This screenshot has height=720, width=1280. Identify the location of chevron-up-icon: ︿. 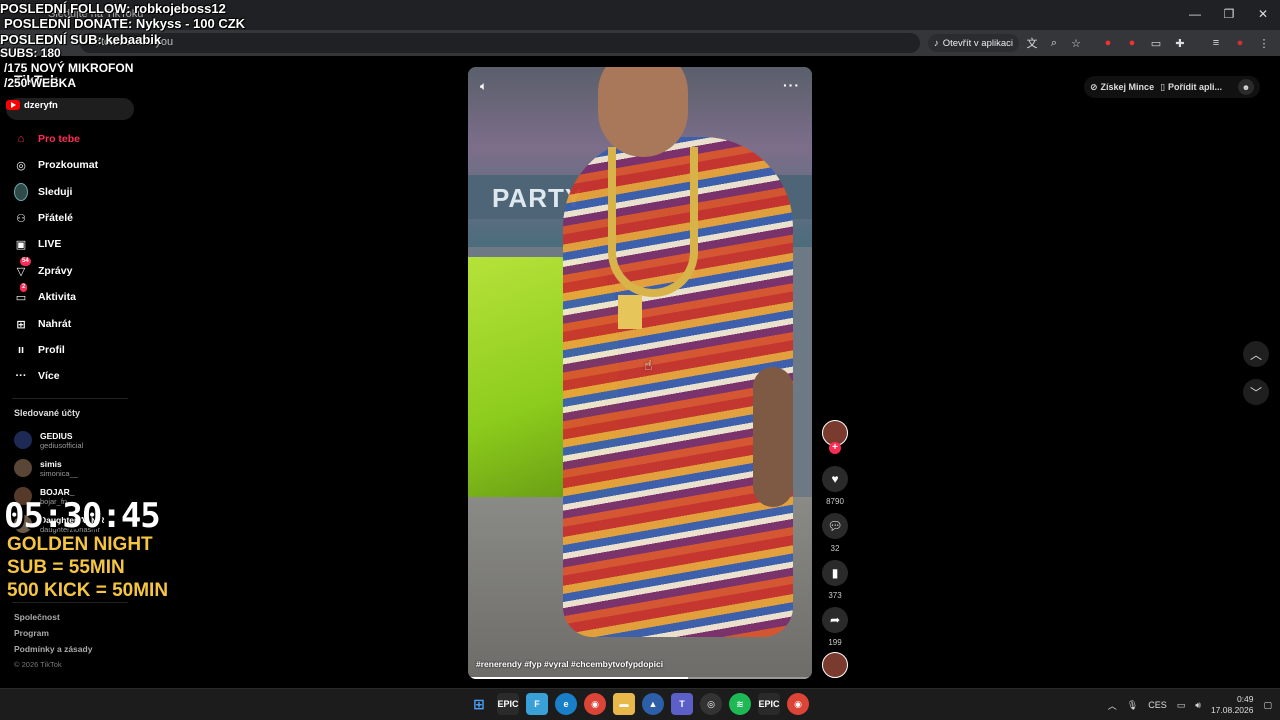
(1112, 705).